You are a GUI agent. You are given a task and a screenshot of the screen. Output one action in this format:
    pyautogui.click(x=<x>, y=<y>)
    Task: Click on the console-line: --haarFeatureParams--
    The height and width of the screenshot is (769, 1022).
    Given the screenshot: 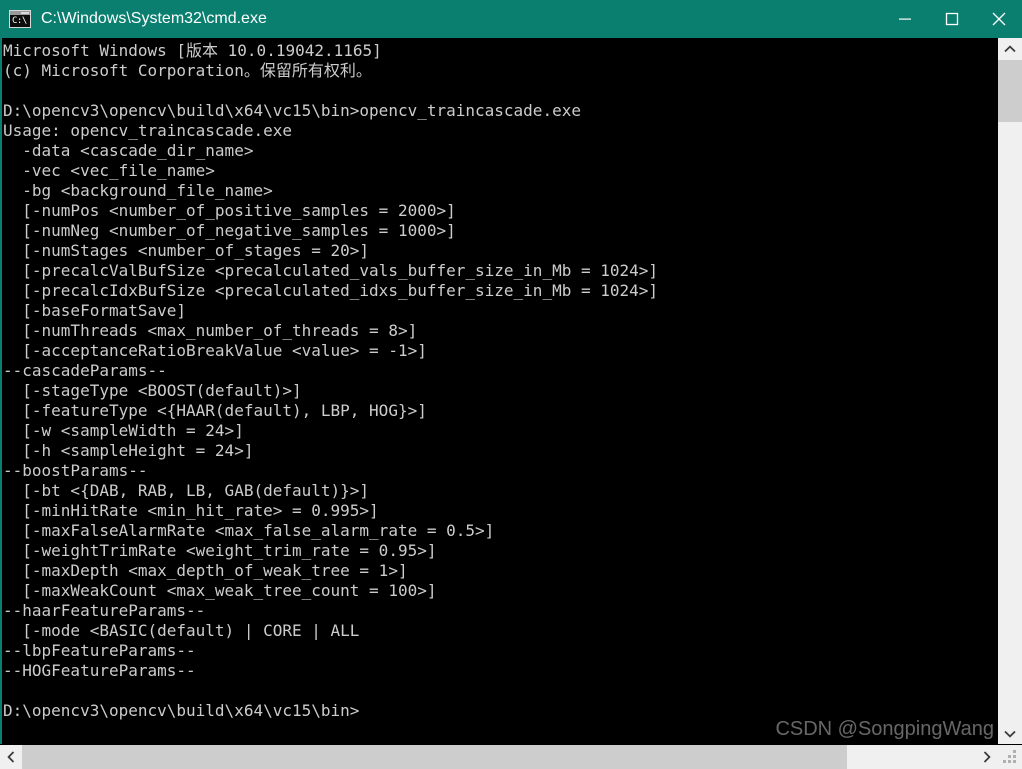 What is the action you would take?
    pyautogui.click(x=104, y=610)
    